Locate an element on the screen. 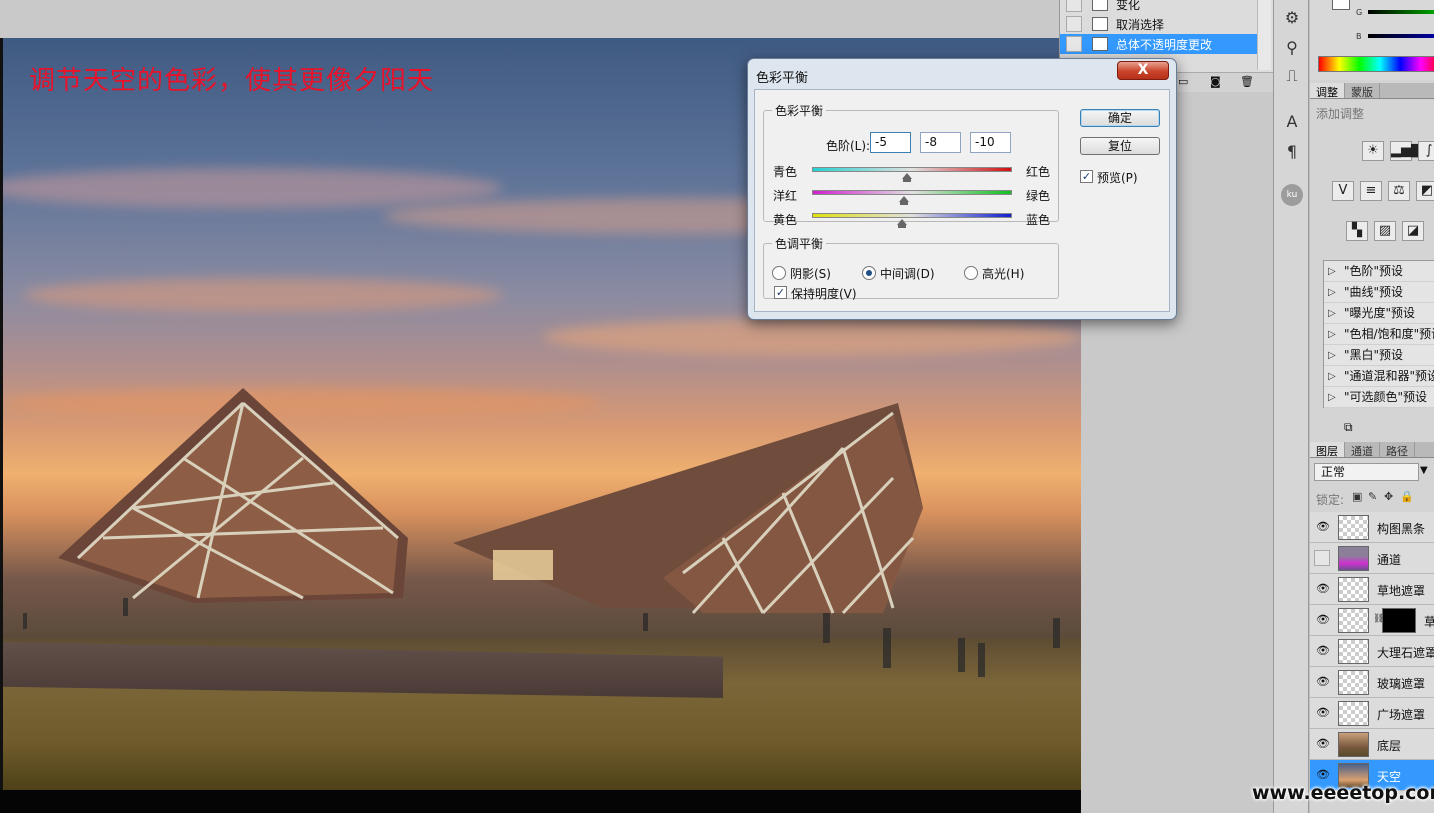  preview-label: 预览(P) is located at coordinates (1117, 177).